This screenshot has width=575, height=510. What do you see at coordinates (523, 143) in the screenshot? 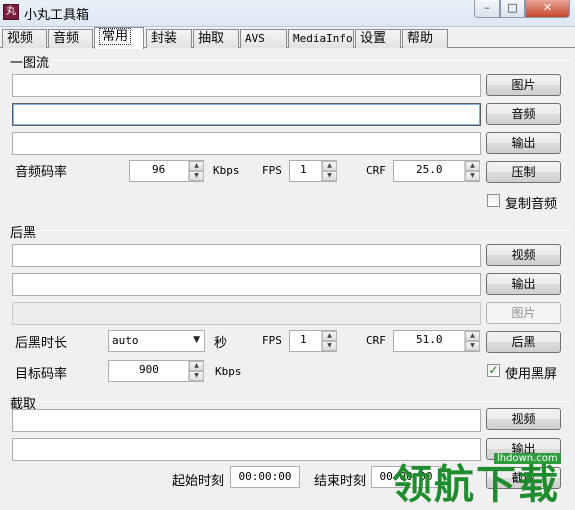
I see `output-button: 输出` at bounding box center [523, 143].